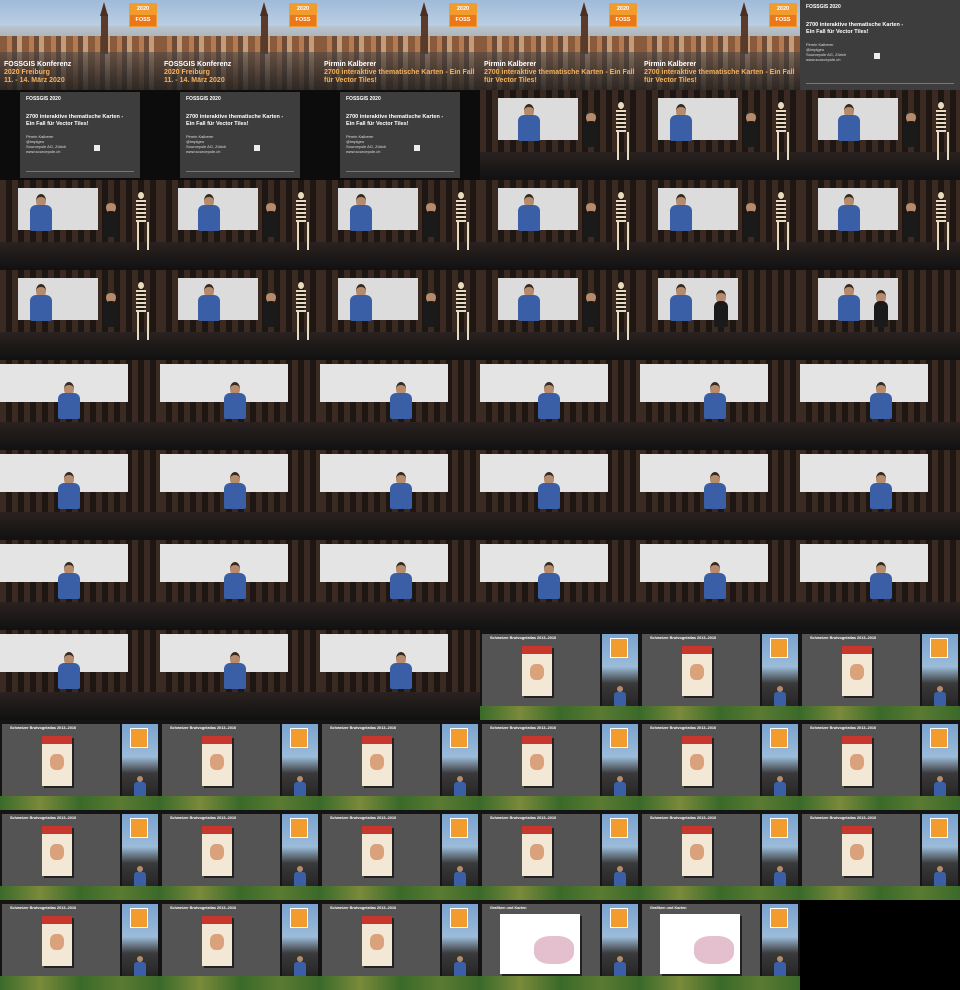 The width and height of the screenshot is (960, 990). I want to click on slide-line: www.sourcepole.ch, so click(43, 151).